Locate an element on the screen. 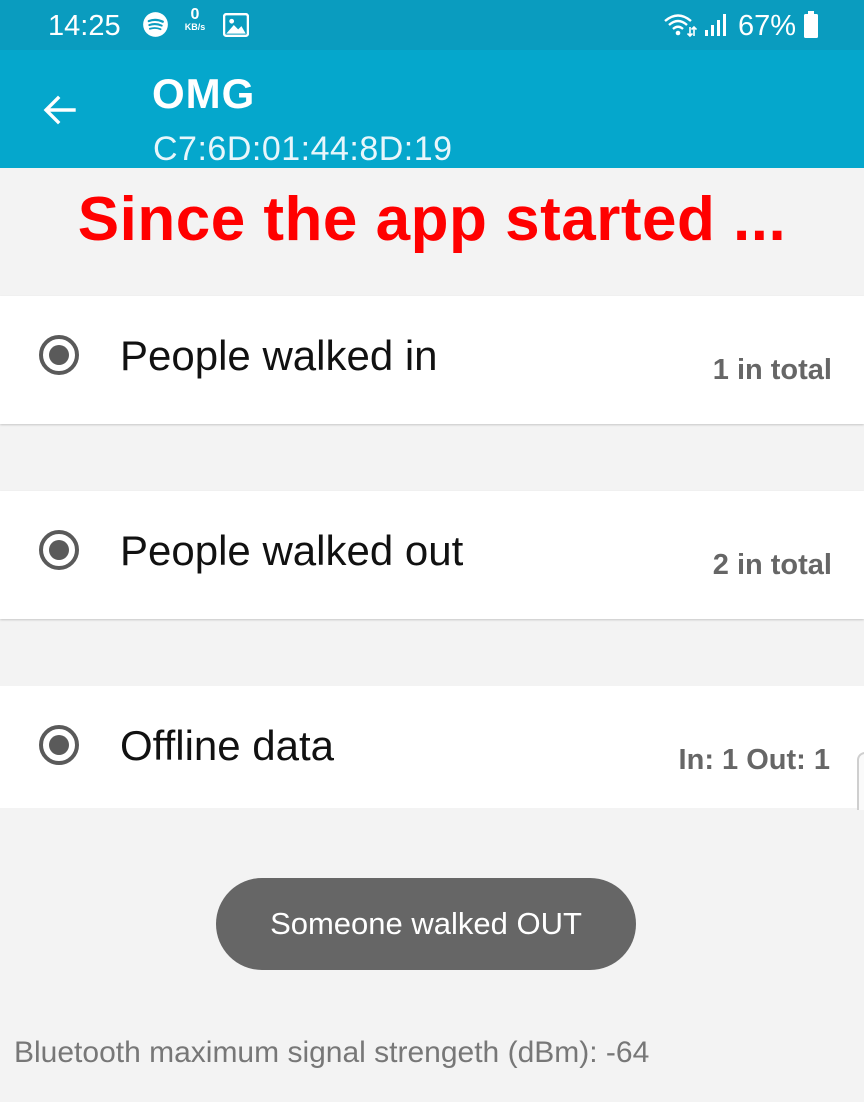 The width and height of the screenshot is (864, 1102). card-label: People walked out is located at coordinates (292, 550).